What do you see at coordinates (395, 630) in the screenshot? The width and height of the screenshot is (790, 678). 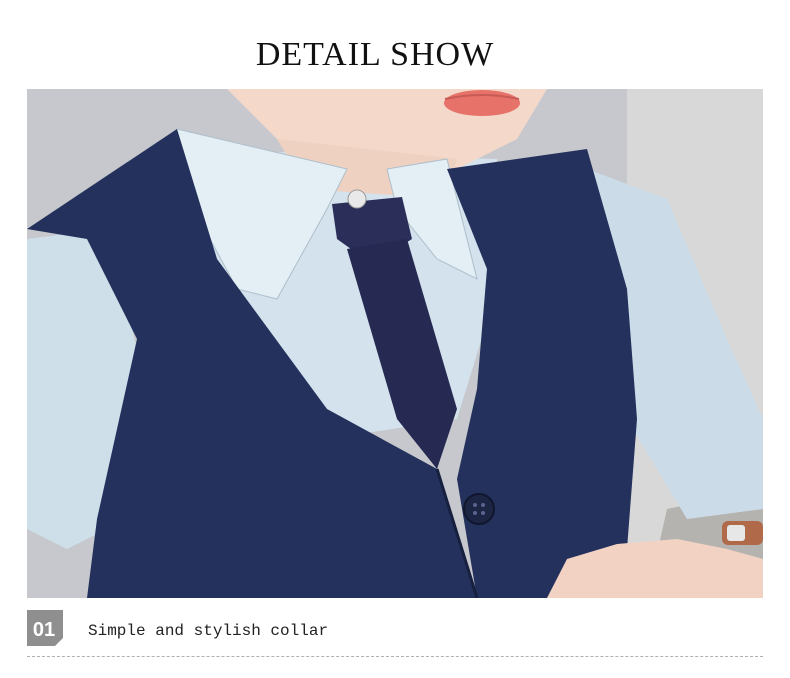 I see `detail-caption-row: 01 Simple and stylish collar` at bounding box center [395, 630].